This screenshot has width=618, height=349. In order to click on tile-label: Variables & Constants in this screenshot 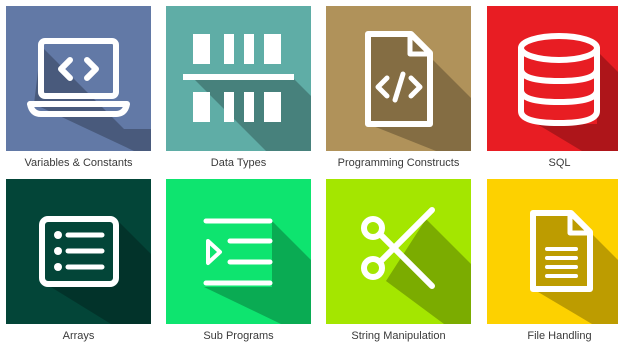, I will do `click(78, 163)`.